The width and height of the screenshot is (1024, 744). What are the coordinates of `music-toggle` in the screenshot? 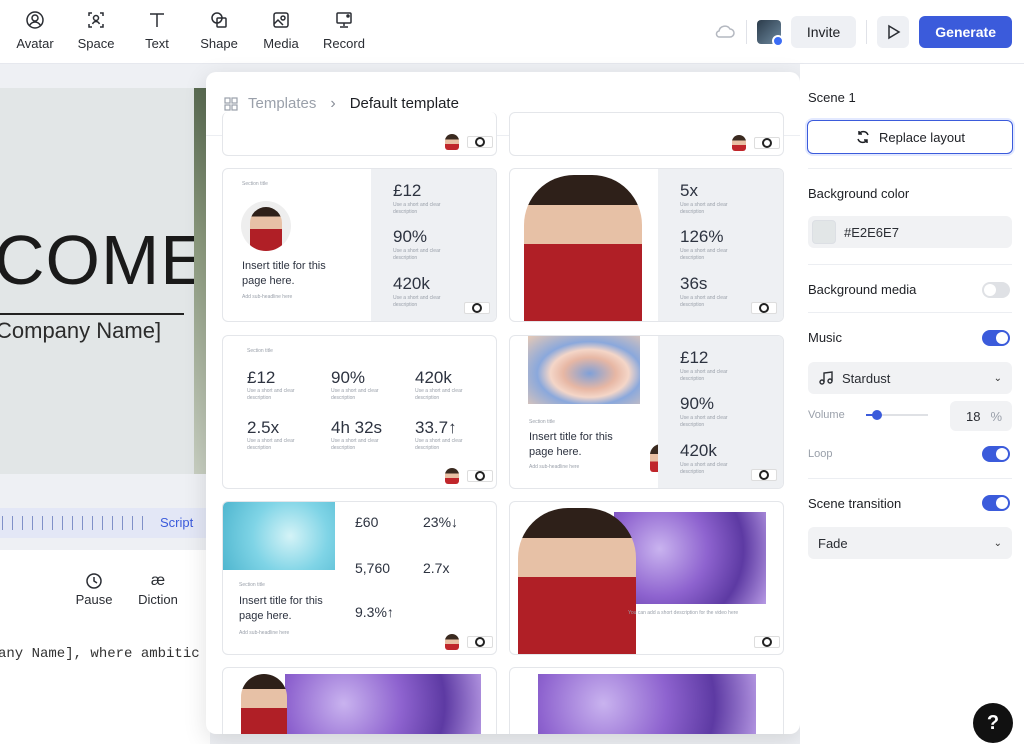 It's located at (996, 338).